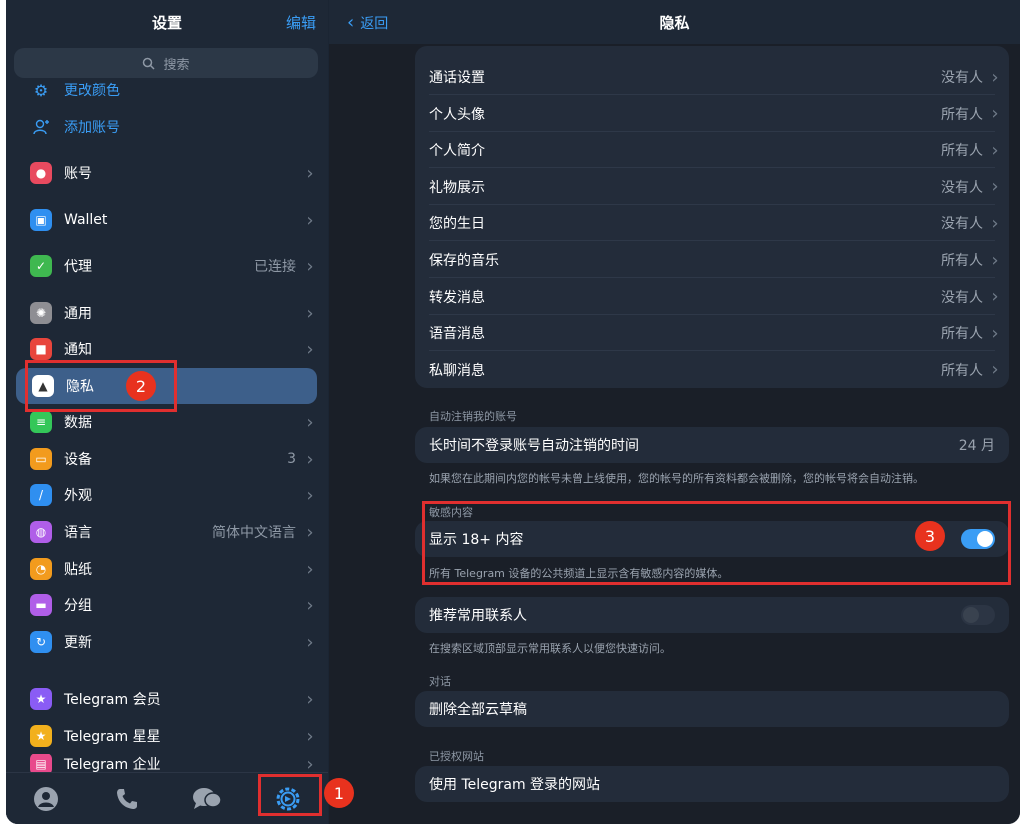  Describe the element at coordinates (712, 187) in the screenshot. I see `privacy-row: 礼物展示 没有人 ›` at that location.